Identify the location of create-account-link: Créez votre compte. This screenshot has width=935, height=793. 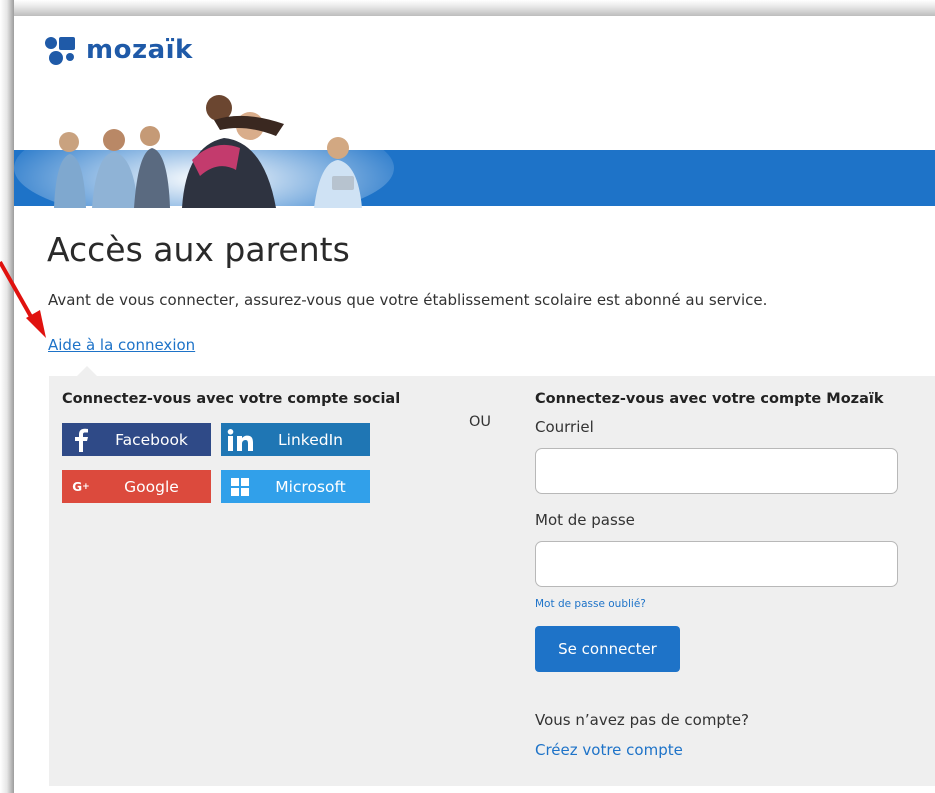
(609, 750).